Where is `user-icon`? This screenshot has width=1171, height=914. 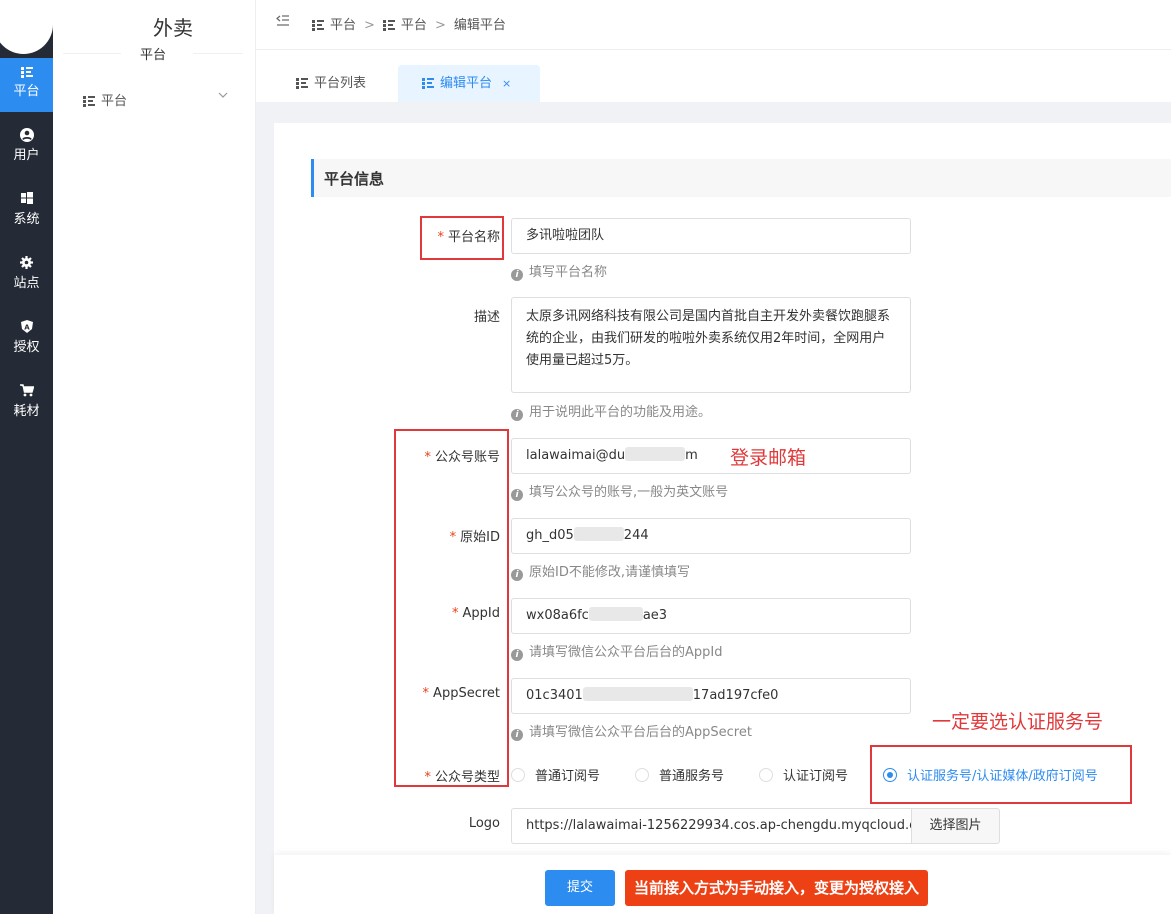
user-icon is located at coordinates (26, 136).